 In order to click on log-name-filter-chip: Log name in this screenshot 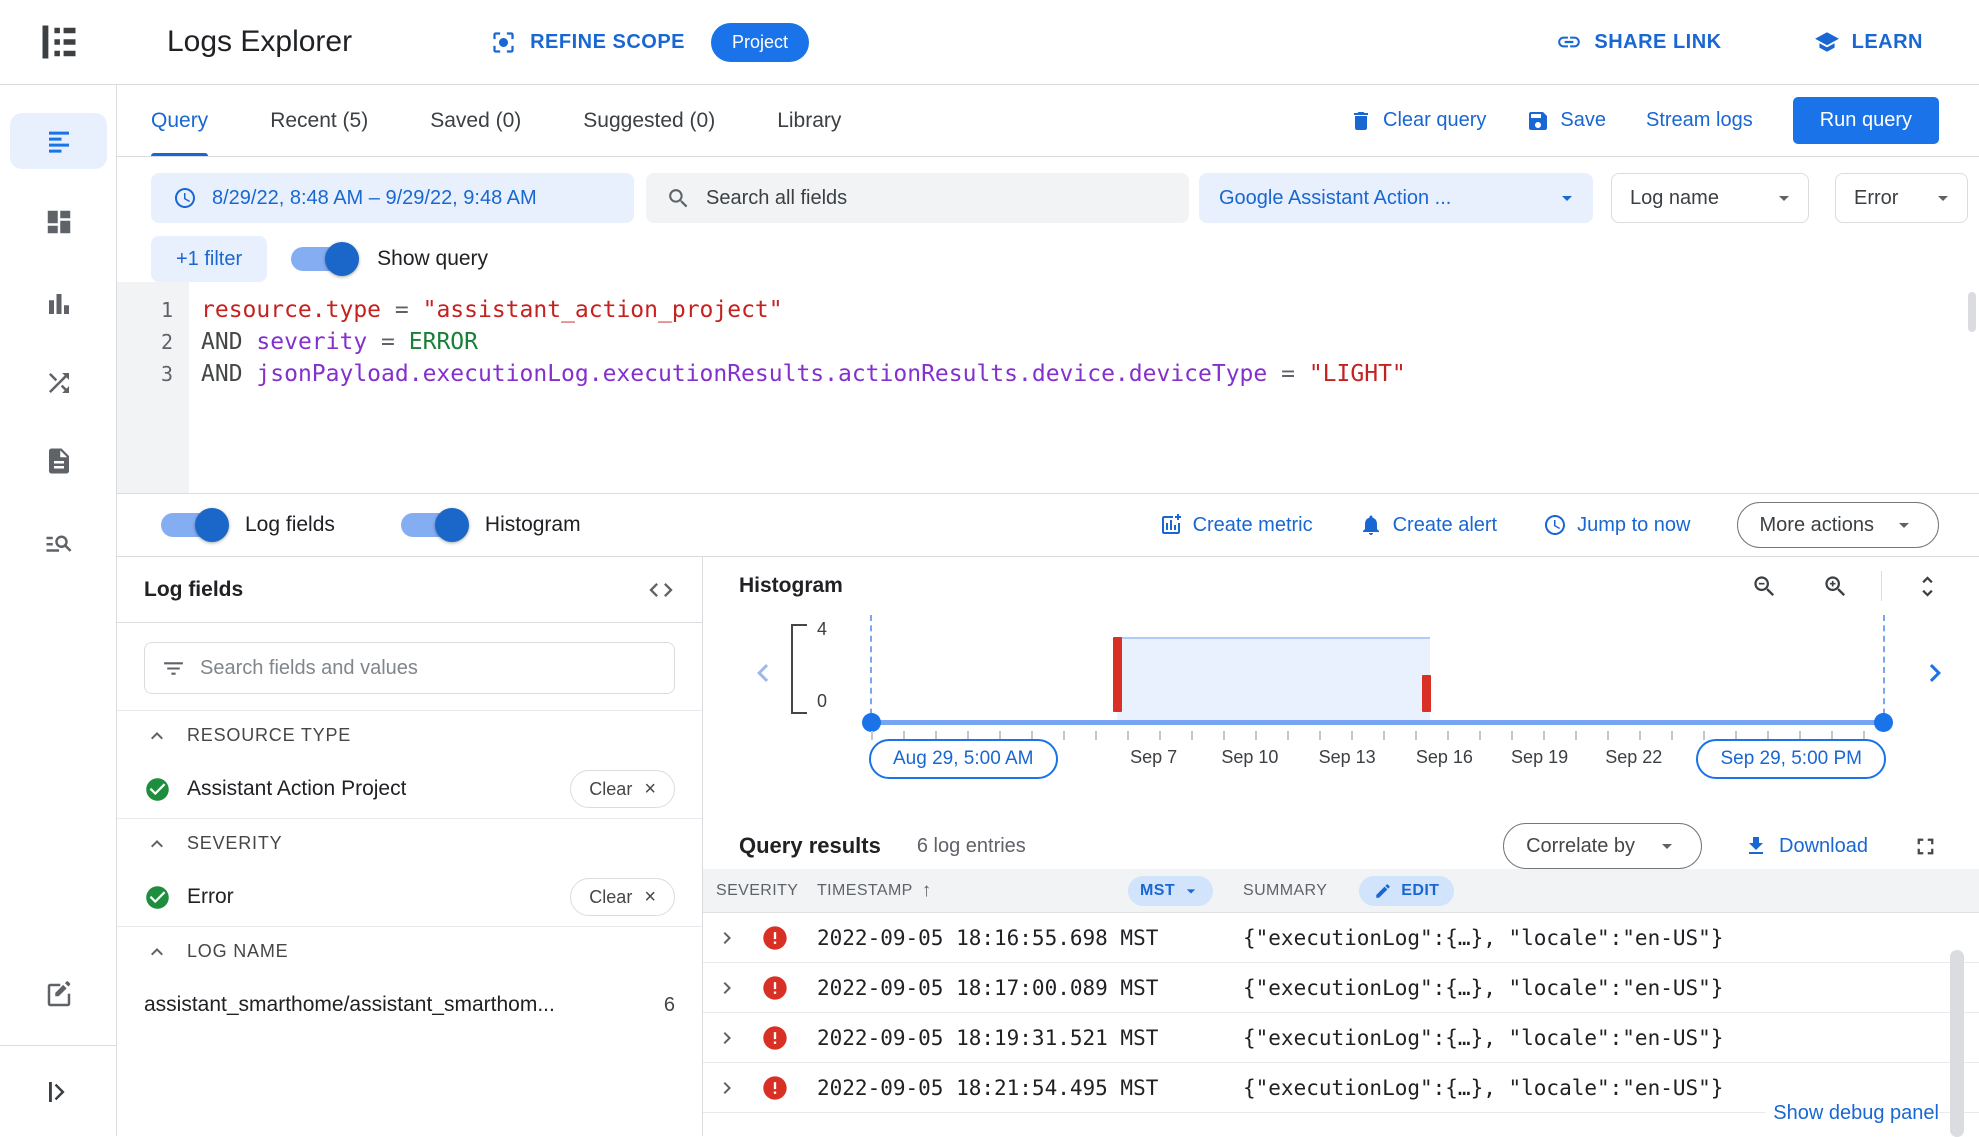, I will do `click(1710, 198)`.